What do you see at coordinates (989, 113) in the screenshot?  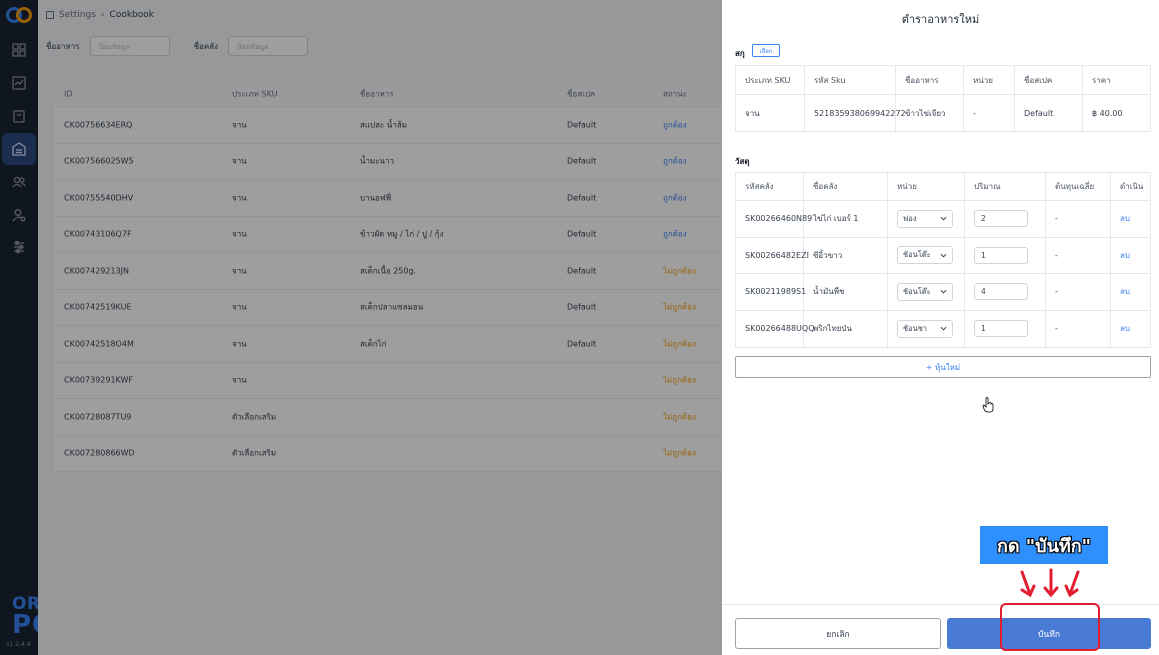 I see `sku-unit-value: -` at bounding box center [989, 113].